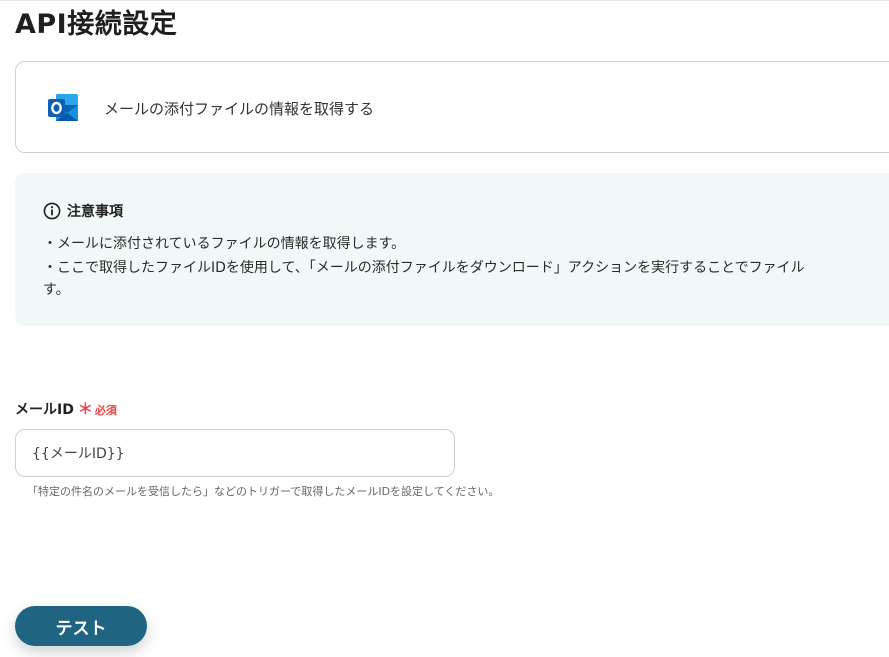  What do you see at coordinates (56, 290) in the screenshot?
I see `notice-line: す。` at bounding box center [56, 290].